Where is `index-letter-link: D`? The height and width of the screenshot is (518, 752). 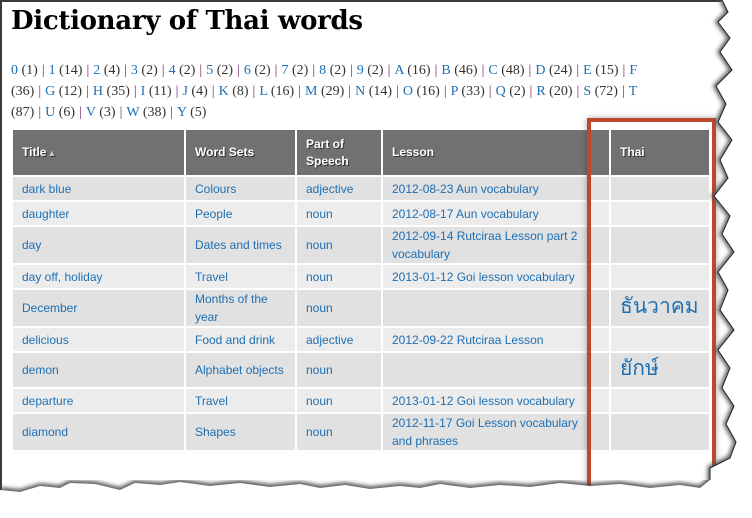
index-letter-link: D is located at coordinates (540, 70).